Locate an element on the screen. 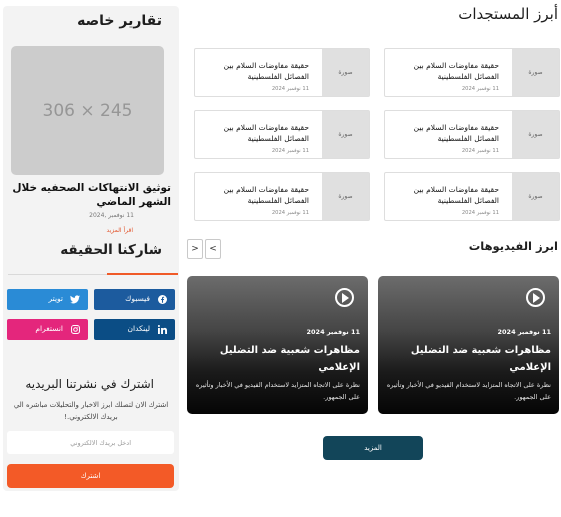 This screenshot has width=561, height=517. section-divider-accent is located at coordinates (142, 274).